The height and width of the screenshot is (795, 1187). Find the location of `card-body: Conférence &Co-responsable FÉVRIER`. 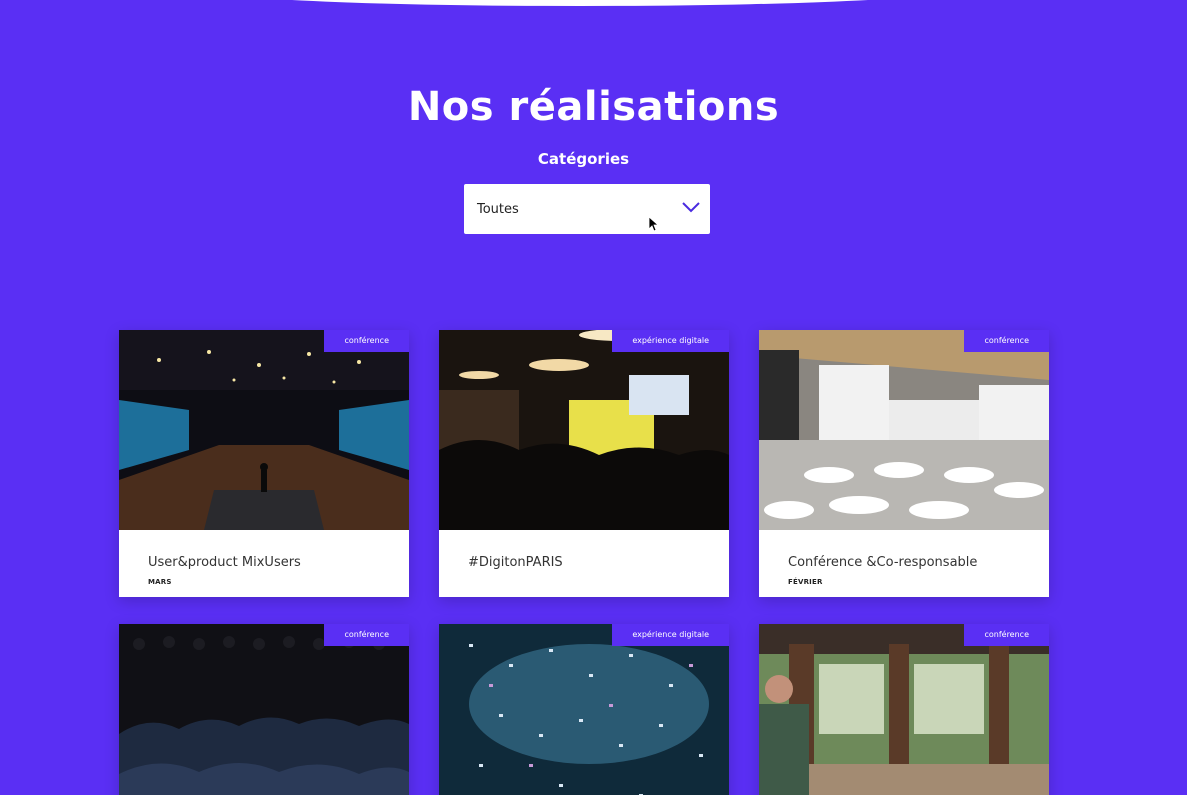

card-body: Conférence &Co-responsable FÉVRIER is located at coordinates (904, 563).